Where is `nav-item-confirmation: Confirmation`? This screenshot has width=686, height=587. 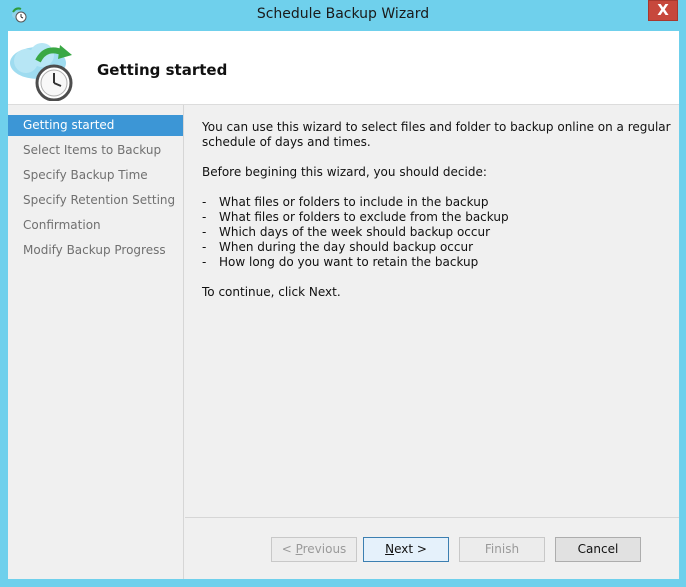
nav-item-confirmation: Confirmation is located at coordinates (95, 225).